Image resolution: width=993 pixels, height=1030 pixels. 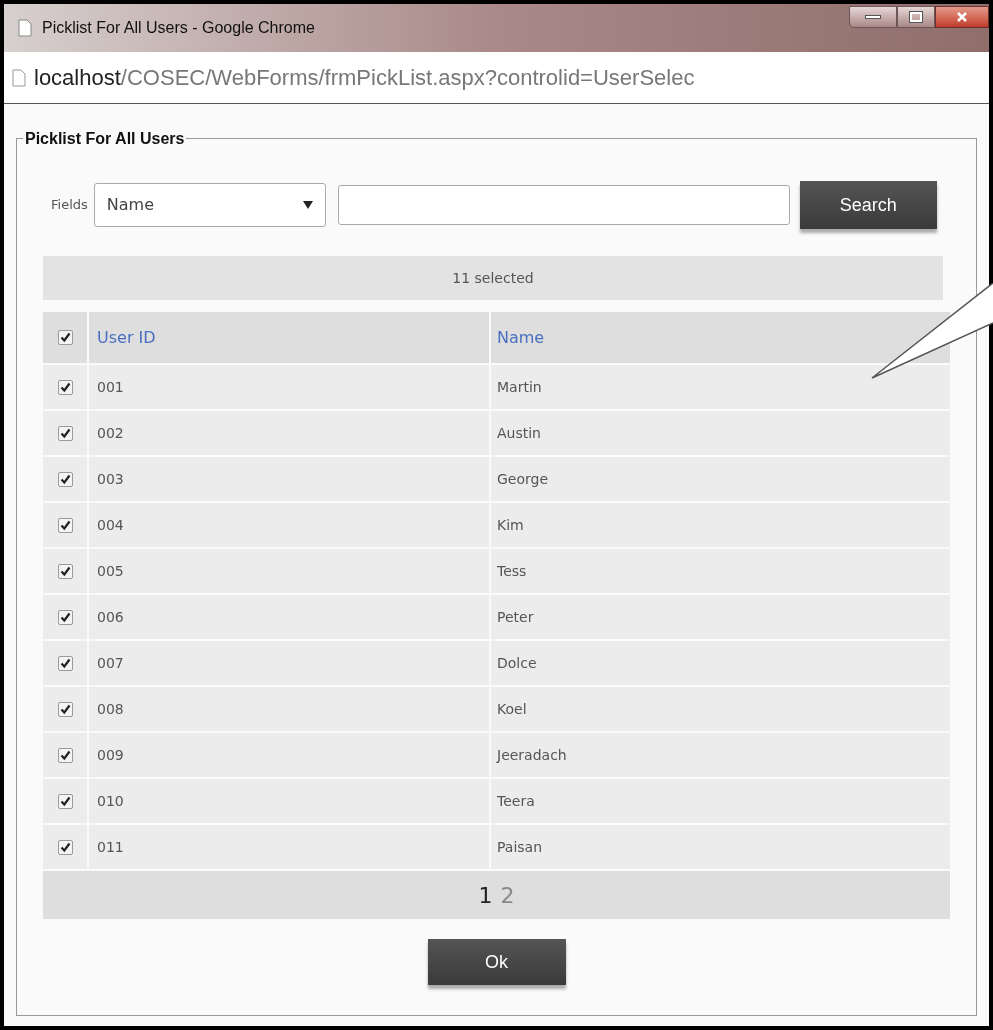 I want to click on table-cell-text: 003, so click(x=110, y=479).